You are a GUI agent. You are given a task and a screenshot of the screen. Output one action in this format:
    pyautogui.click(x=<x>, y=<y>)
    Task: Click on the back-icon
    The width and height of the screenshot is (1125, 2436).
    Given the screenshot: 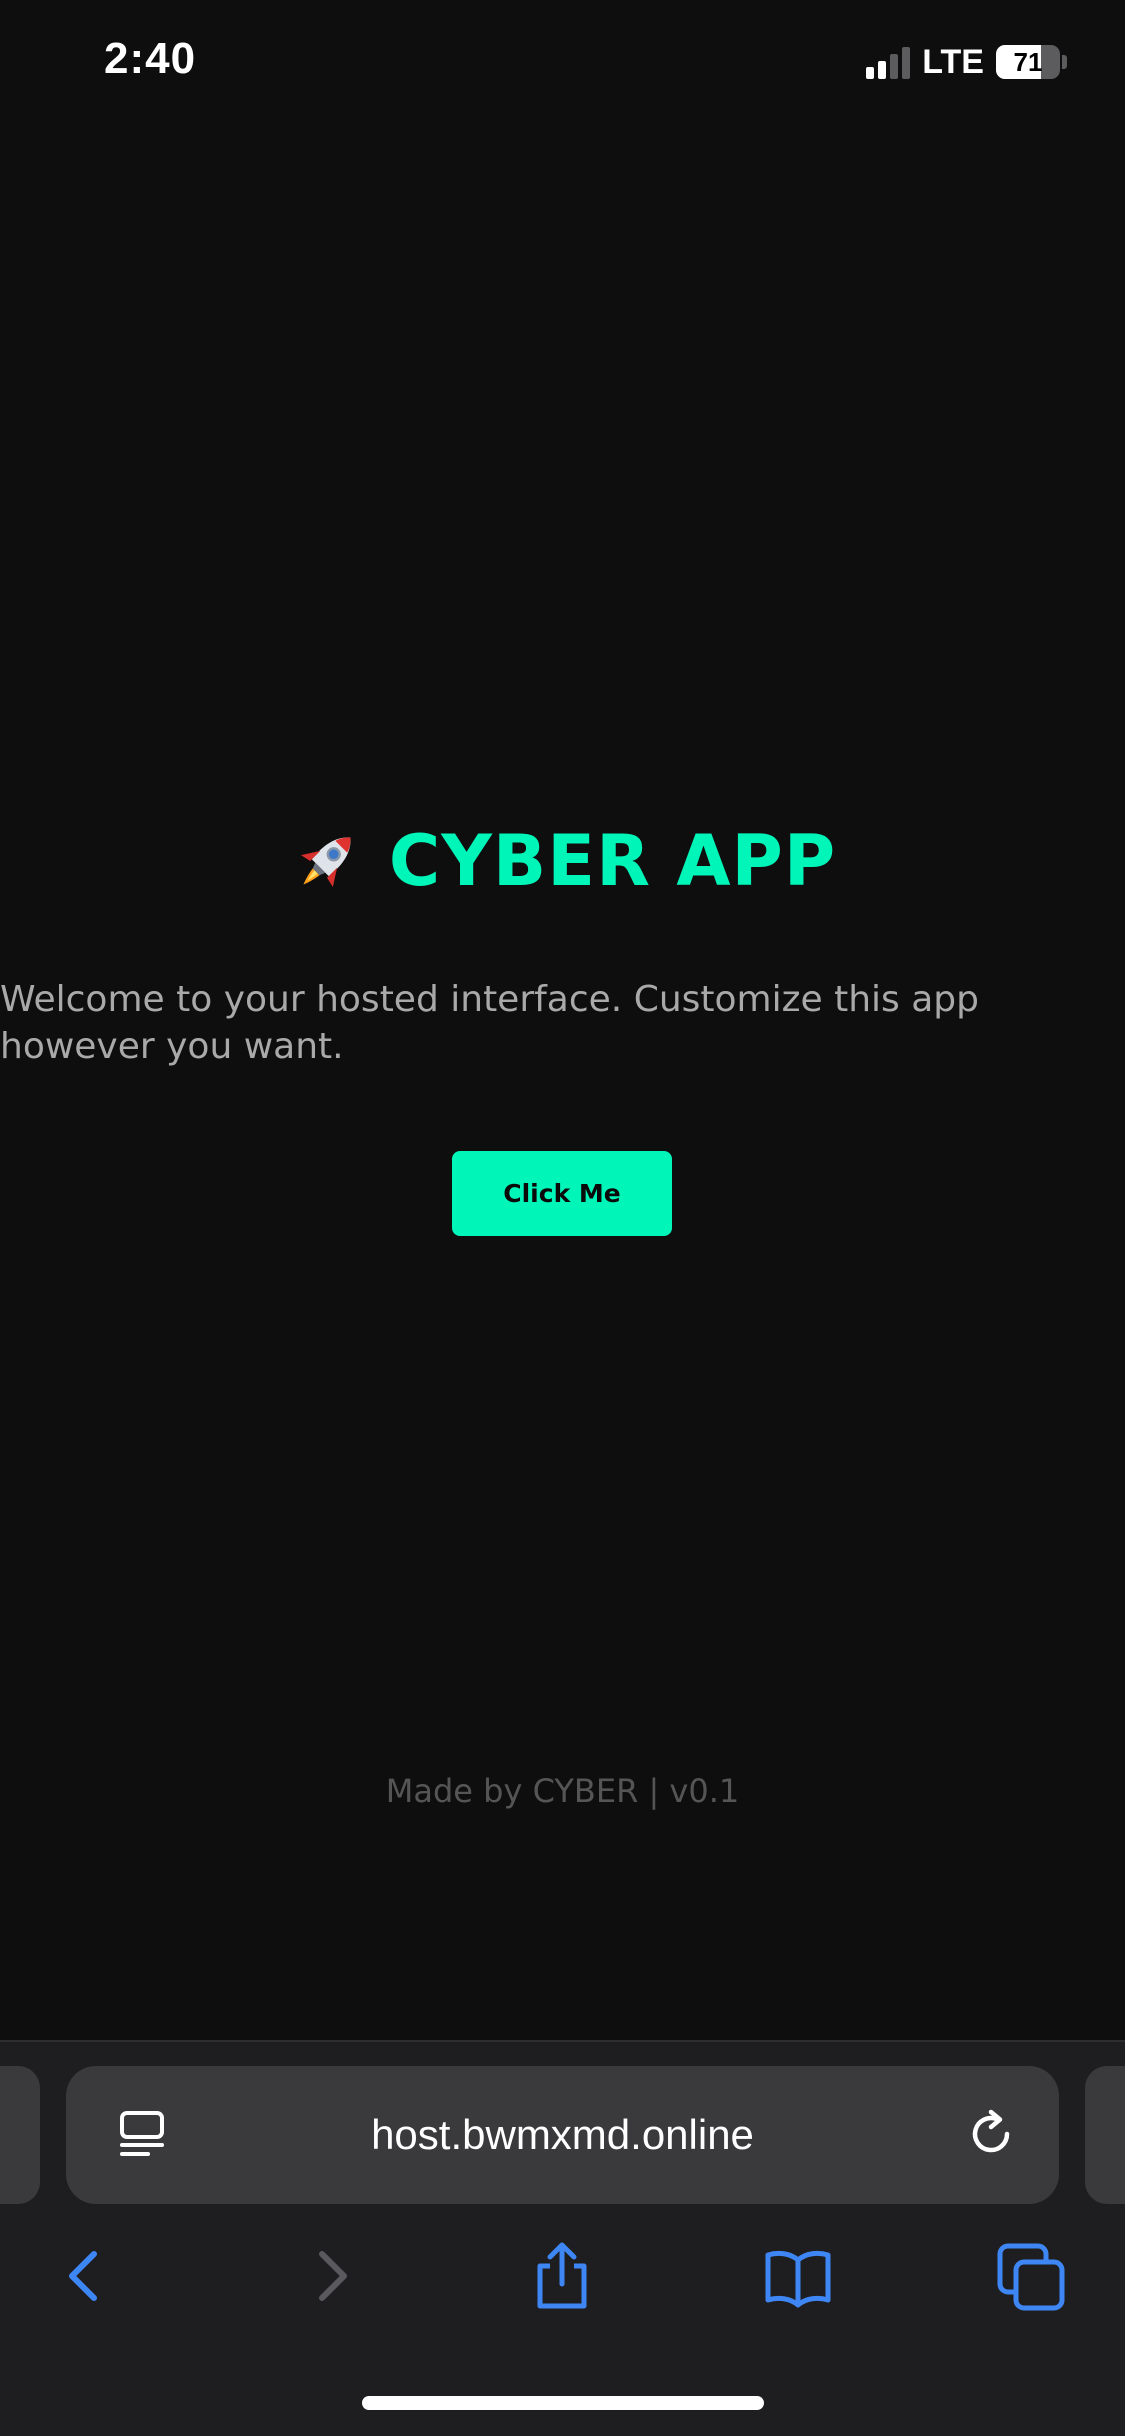 What is the action you would take?
    pyautogui.click(x=86, y=2276)
    